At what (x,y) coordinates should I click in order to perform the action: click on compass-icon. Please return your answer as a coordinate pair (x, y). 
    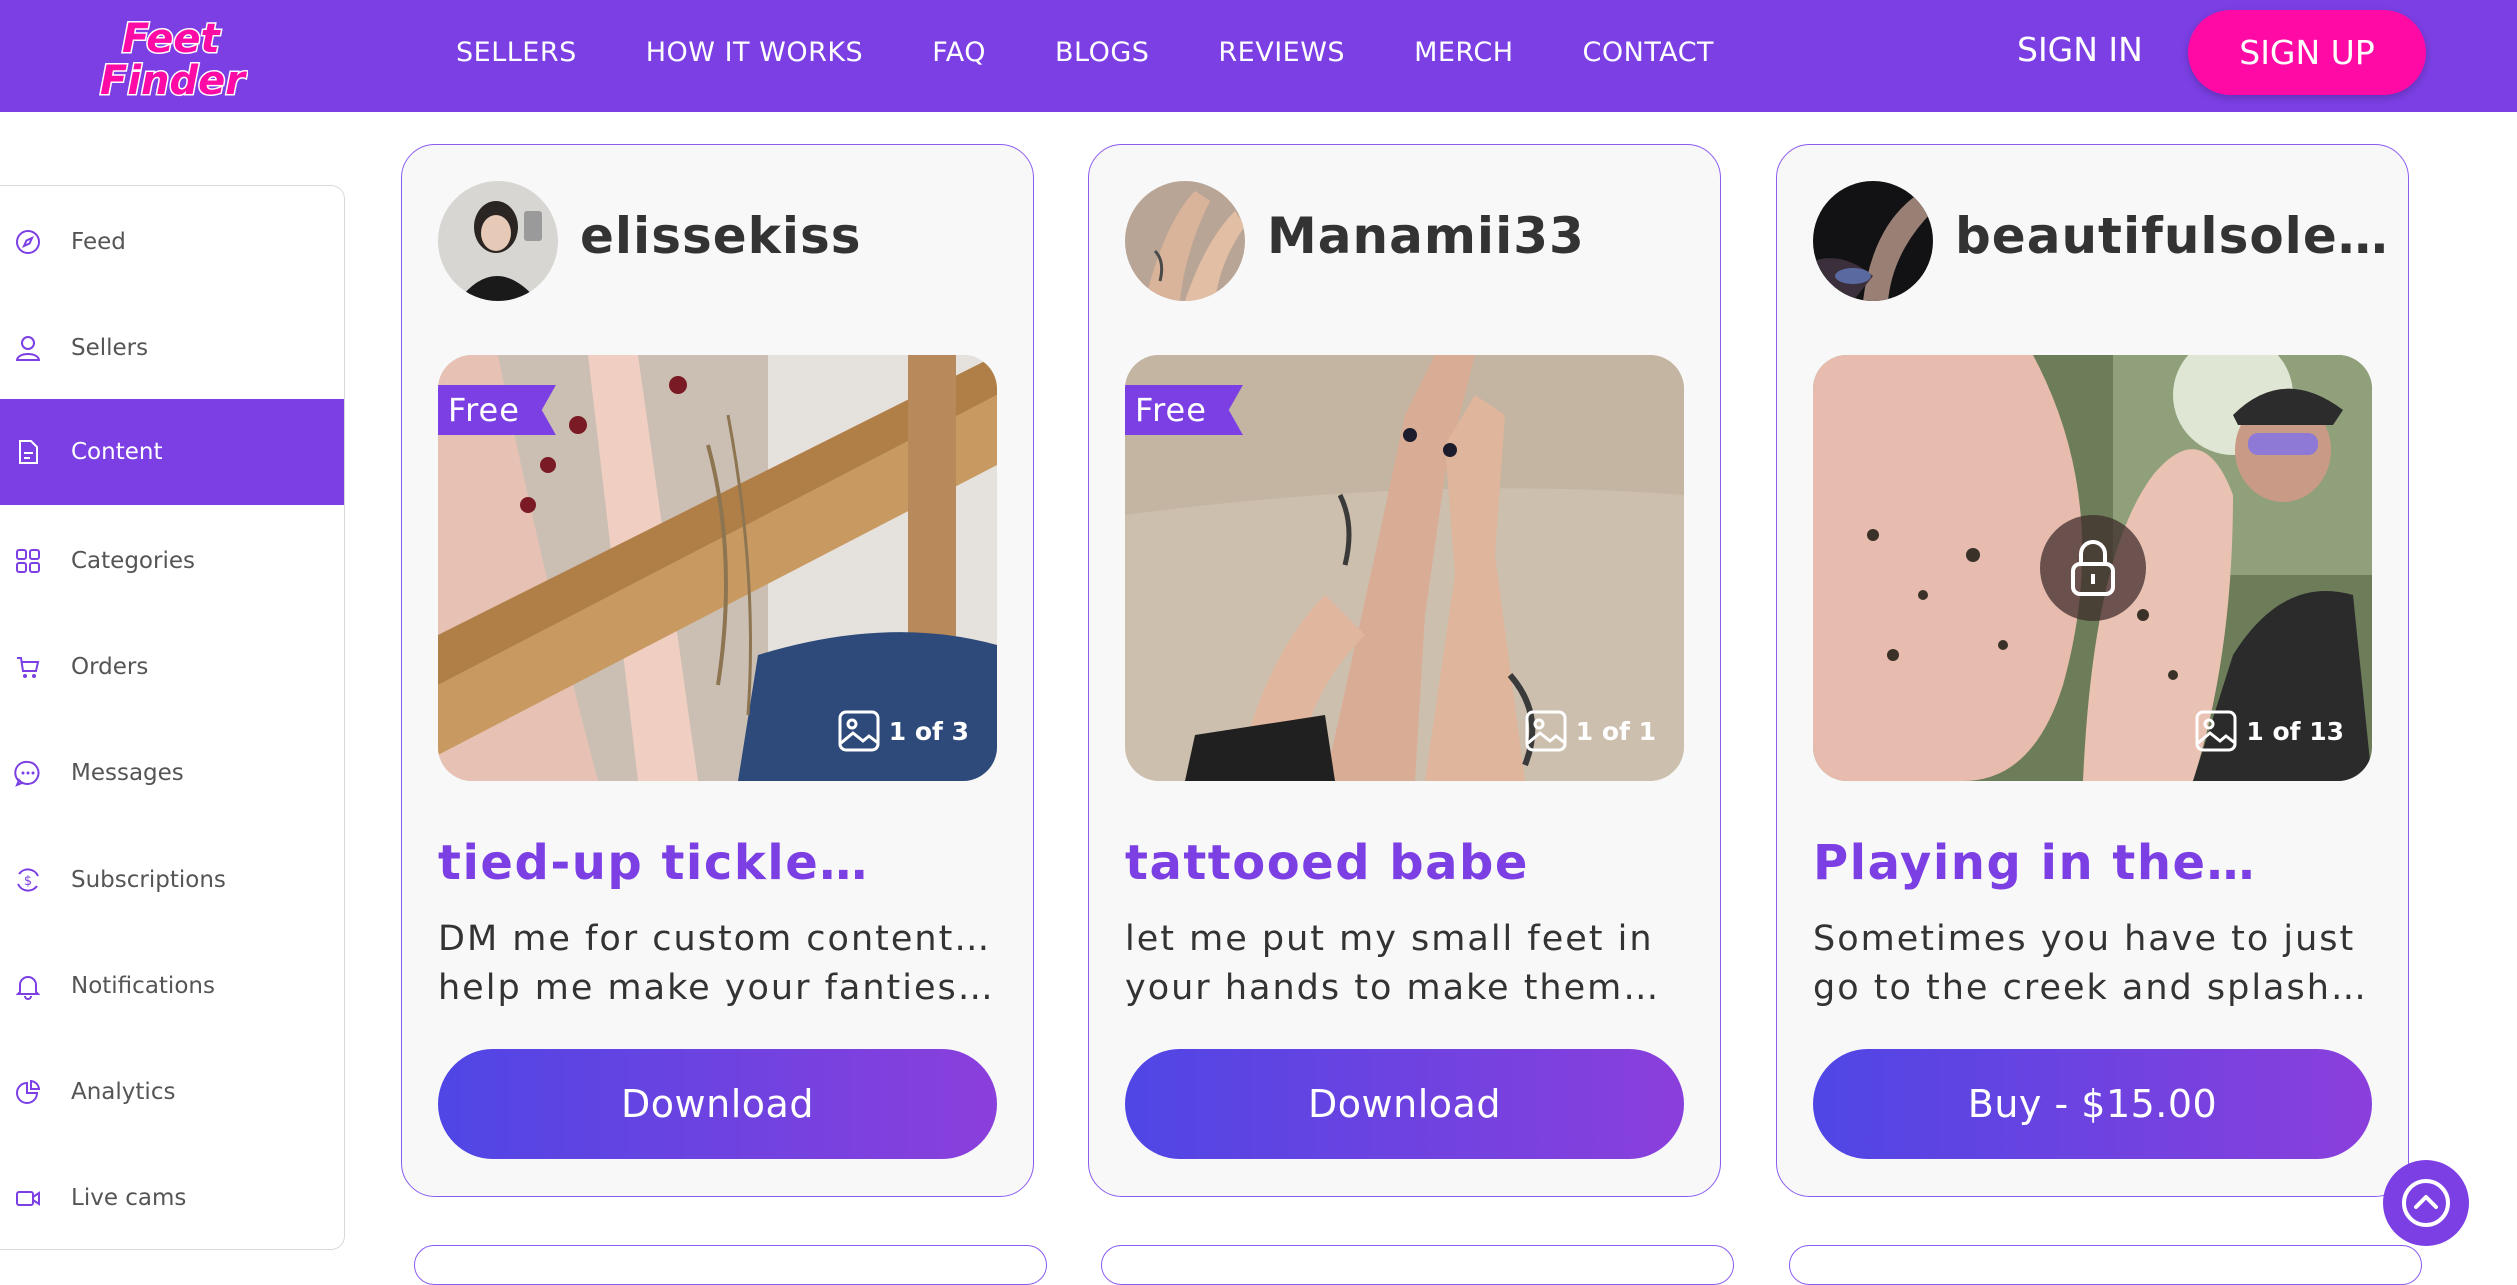
    Looking at the image, I should click on (28, 242).